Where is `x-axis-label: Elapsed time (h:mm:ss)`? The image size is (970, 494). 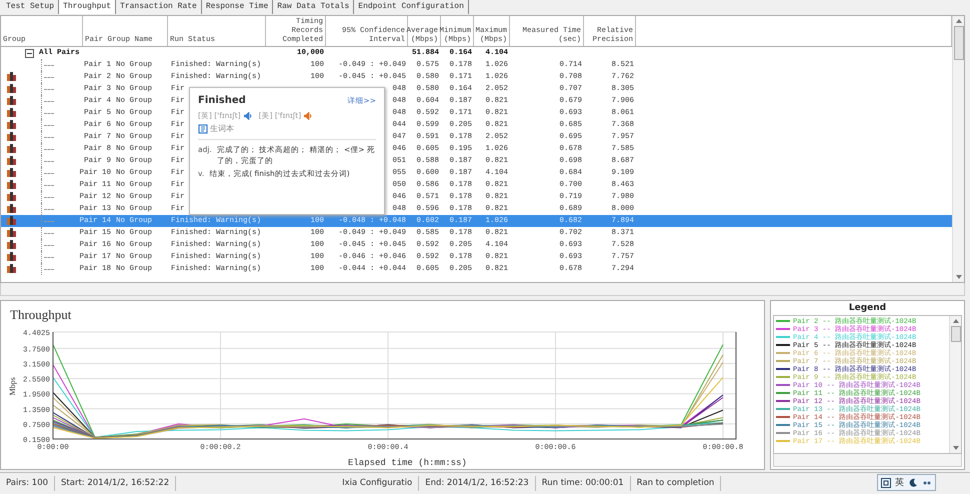 x-axis-label: Elapsed time (h:mm:ss) is located at coordinates (407, 463).